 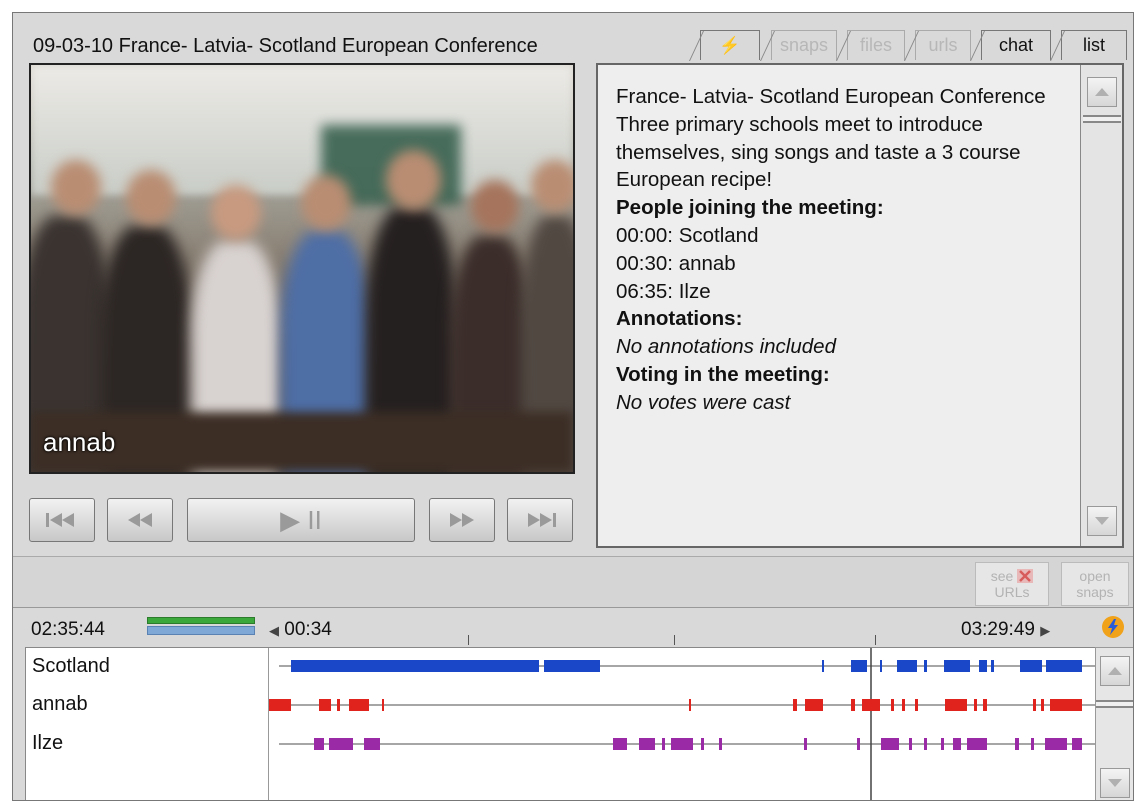 I want to click on timeline-scroll-down-button, so click(x=1115, y=783).